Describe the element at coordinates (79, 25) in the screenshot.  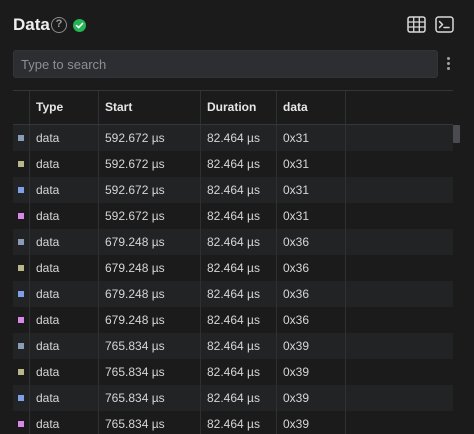
I see `check-circle-icon` at that location.